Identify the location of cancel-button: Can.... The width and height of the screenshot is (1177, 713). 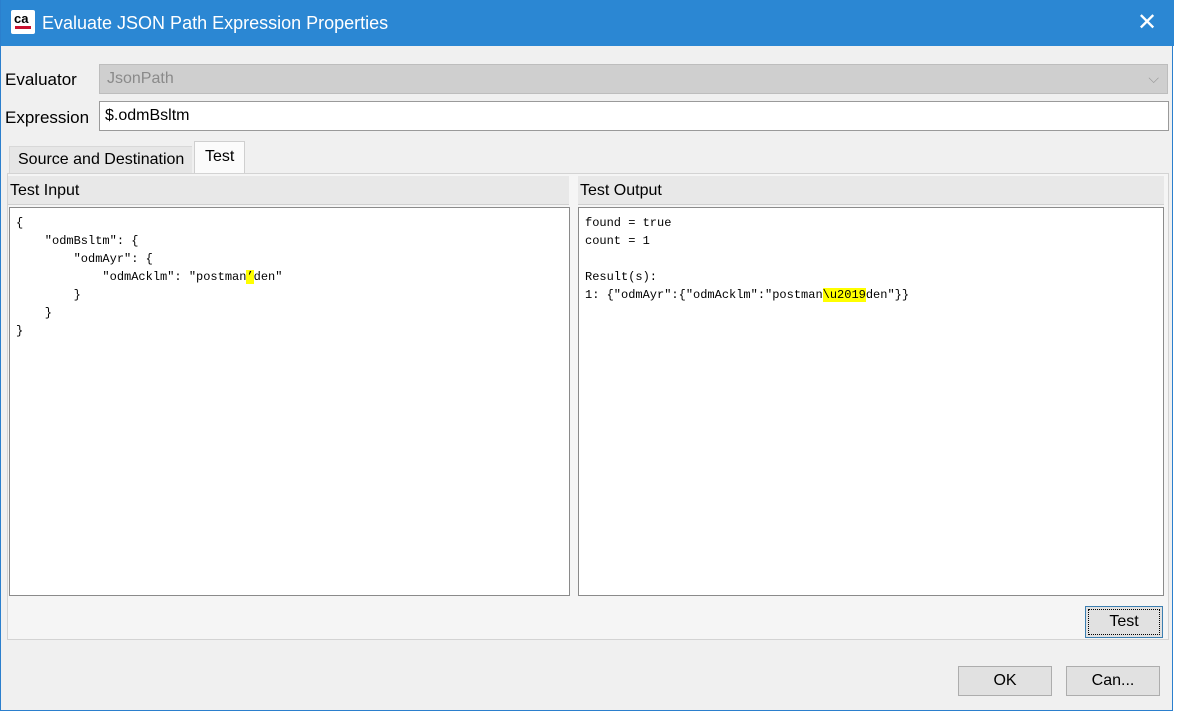
(1113, 681).